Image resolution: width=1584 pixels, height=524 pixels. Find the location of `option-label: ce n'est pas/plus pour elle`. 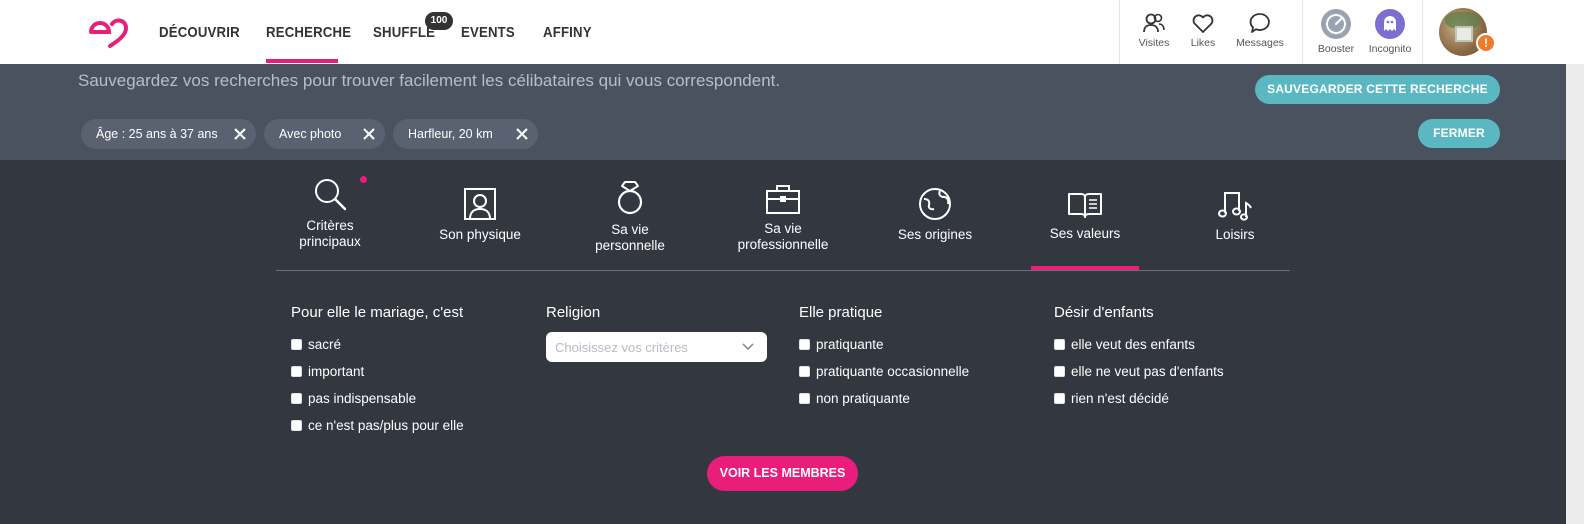

option-label: ce n'est pas/plus pour elle is located at coordinates (386, 425).